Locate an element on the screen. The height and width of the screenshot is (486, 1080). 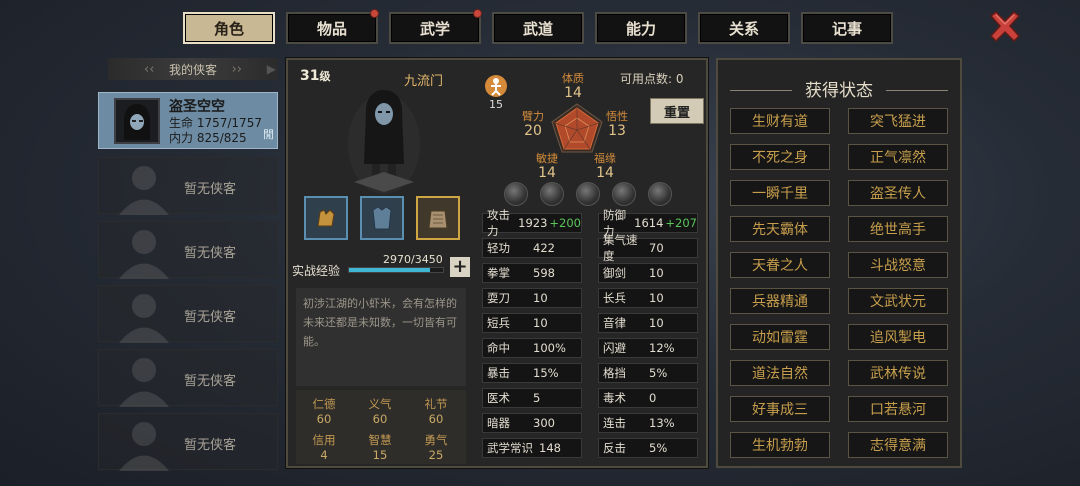
stat-qi-speed: 集气速度 70 is located at coordinates (648, 248).